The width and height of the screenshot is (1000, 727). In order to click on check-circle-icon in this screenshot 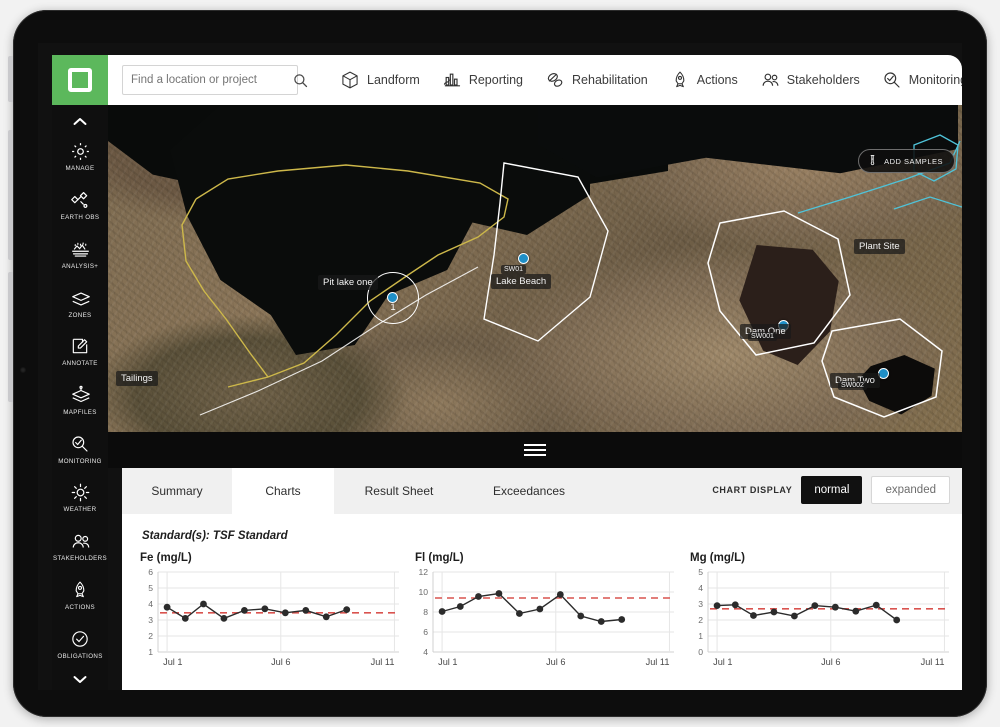, I will do `click(80, 639)`.